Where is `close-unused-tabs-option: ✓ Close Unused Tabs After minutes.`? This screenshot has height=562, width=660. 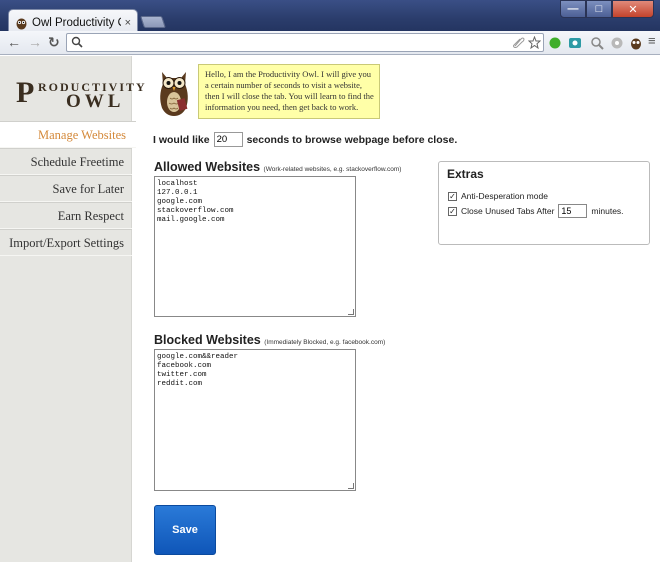 close-unused-tabs-option: ✓ Close Unused Tabs After minutes. is located at coordinates (536, 211).